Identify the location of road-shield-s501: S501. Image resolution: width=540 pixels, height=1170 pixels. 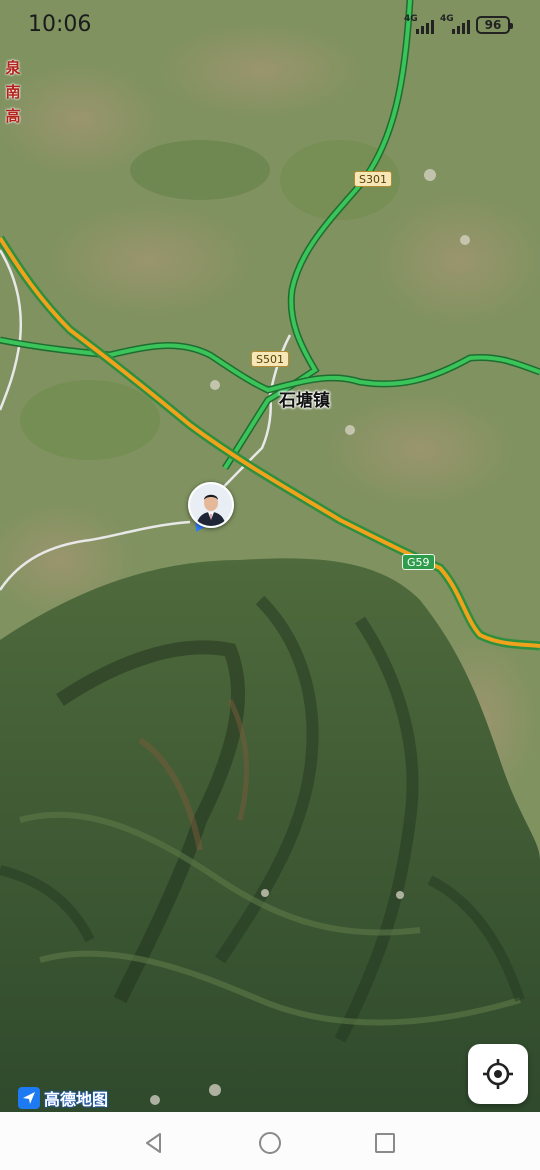
(270, 359).